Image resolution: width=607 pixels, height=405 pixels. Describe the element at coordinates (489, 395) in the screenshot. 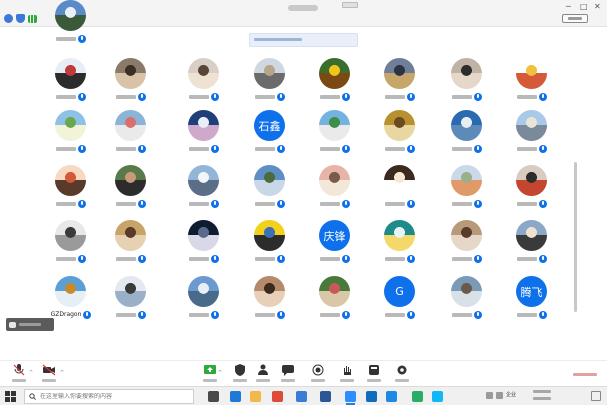

I see `network-tray-icon` at that location.